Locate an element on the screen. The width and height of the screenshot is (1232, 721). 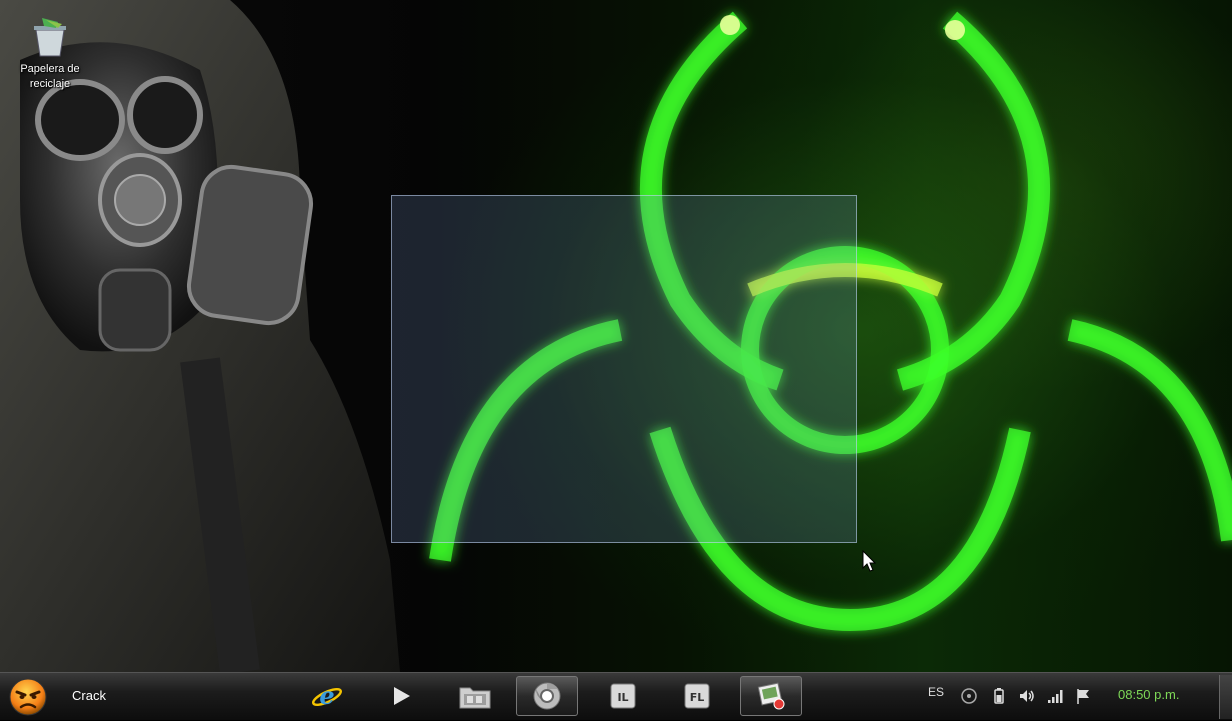
fl-icon: FL is located at coordinates (697, 696).